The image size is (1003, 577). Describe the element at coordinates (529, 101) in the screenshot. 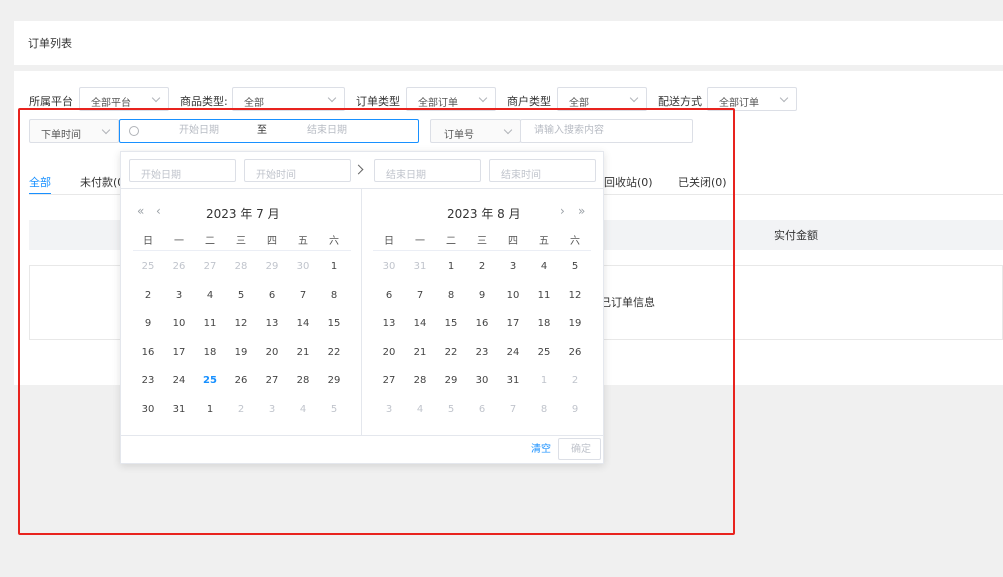

I see `merchant-type-label: 商户类型` at that location.